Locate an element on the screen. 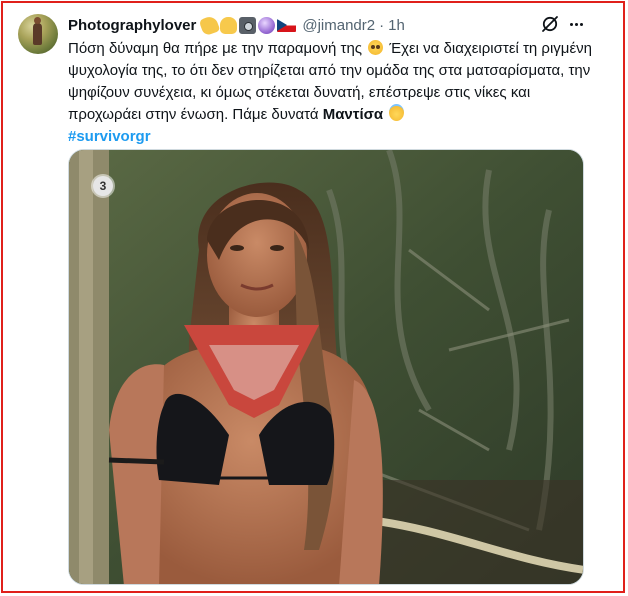 This screenshot has height=596, width=628. smiling-face-with-halo-icon is located at coordinates (397, 112).